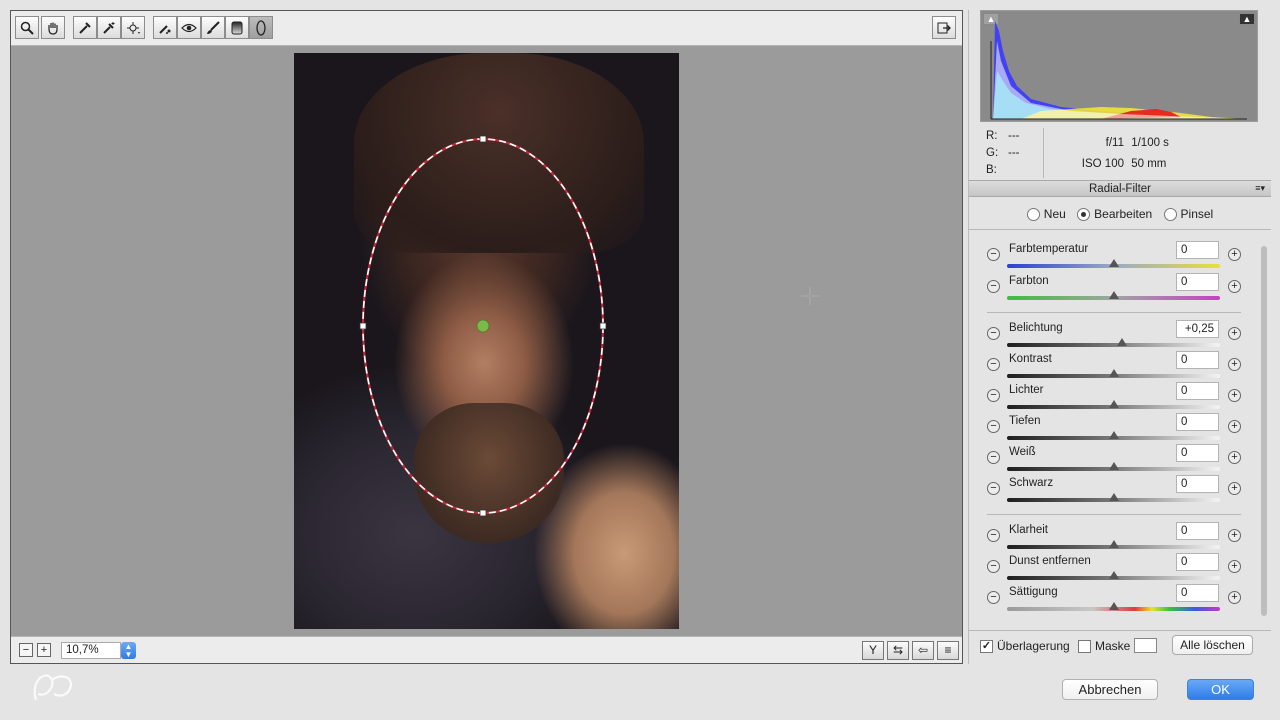 Image resolution: width=1280 pixels, height=720 pixels. What do you see at coordinates (923, 650) in the screenshot?
I see `copy-settings-button: ⇦` at bounding box center [923, 650].